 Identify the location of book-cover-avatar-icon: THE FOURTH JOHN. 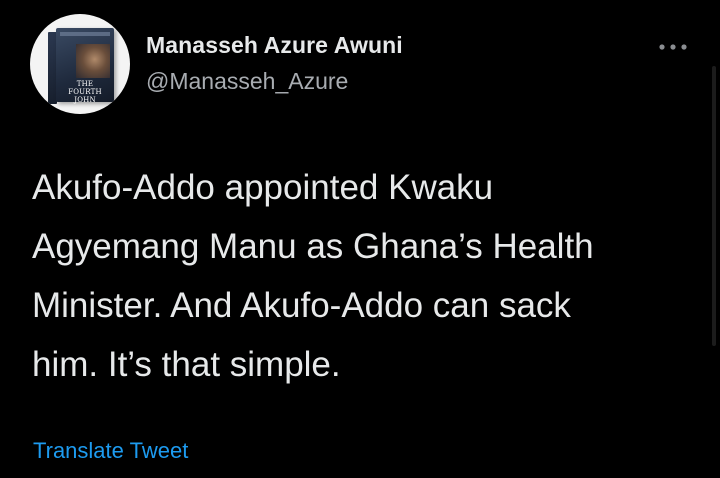
(85, 66).